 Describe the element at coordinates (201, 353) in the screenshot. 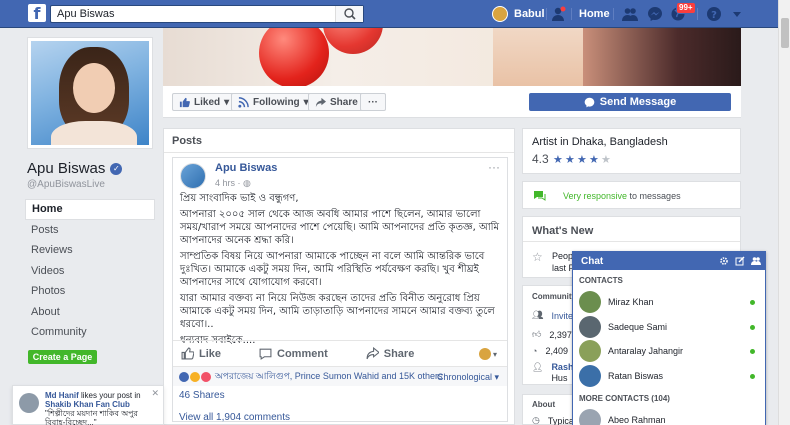

I see `like-button: Like` at that location.